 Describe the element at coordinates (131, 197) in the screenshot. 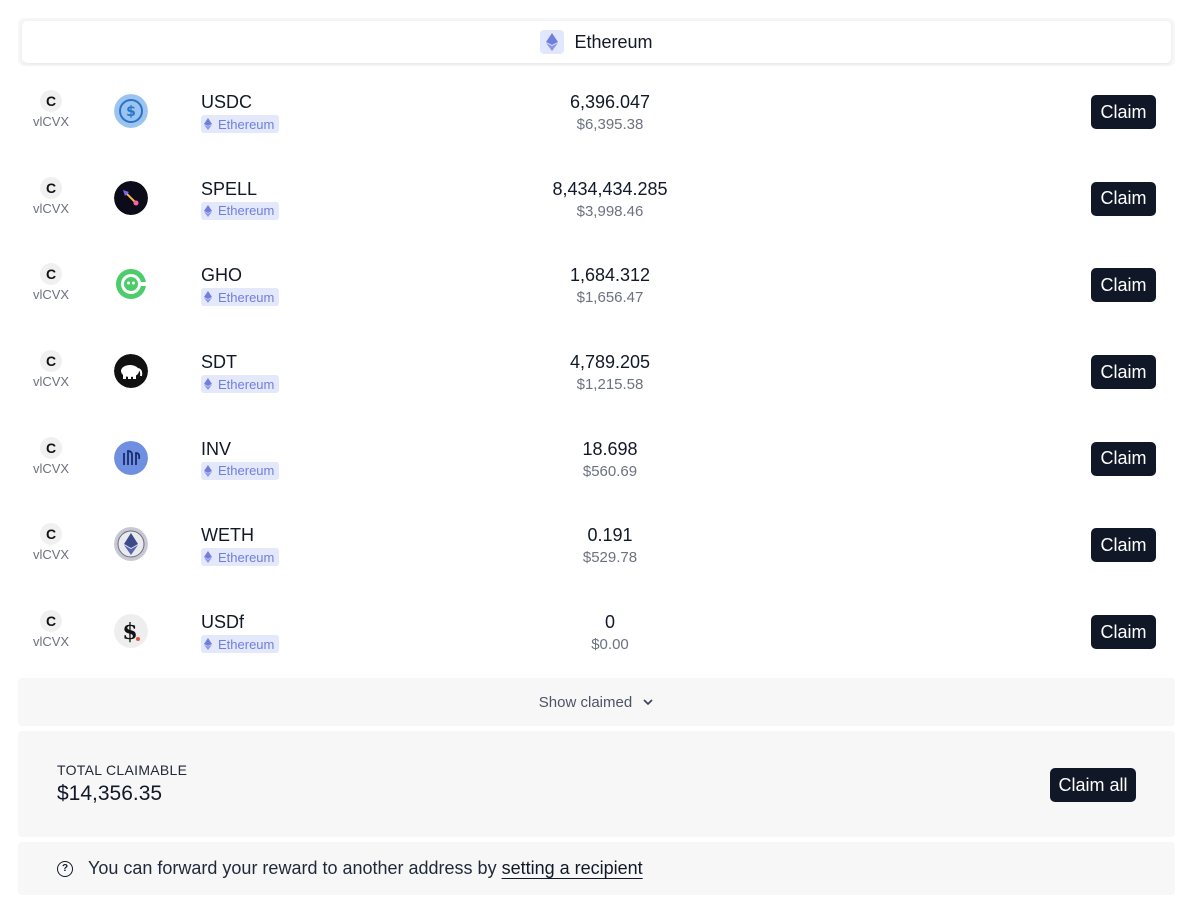

I see `spell-icon` at that location.